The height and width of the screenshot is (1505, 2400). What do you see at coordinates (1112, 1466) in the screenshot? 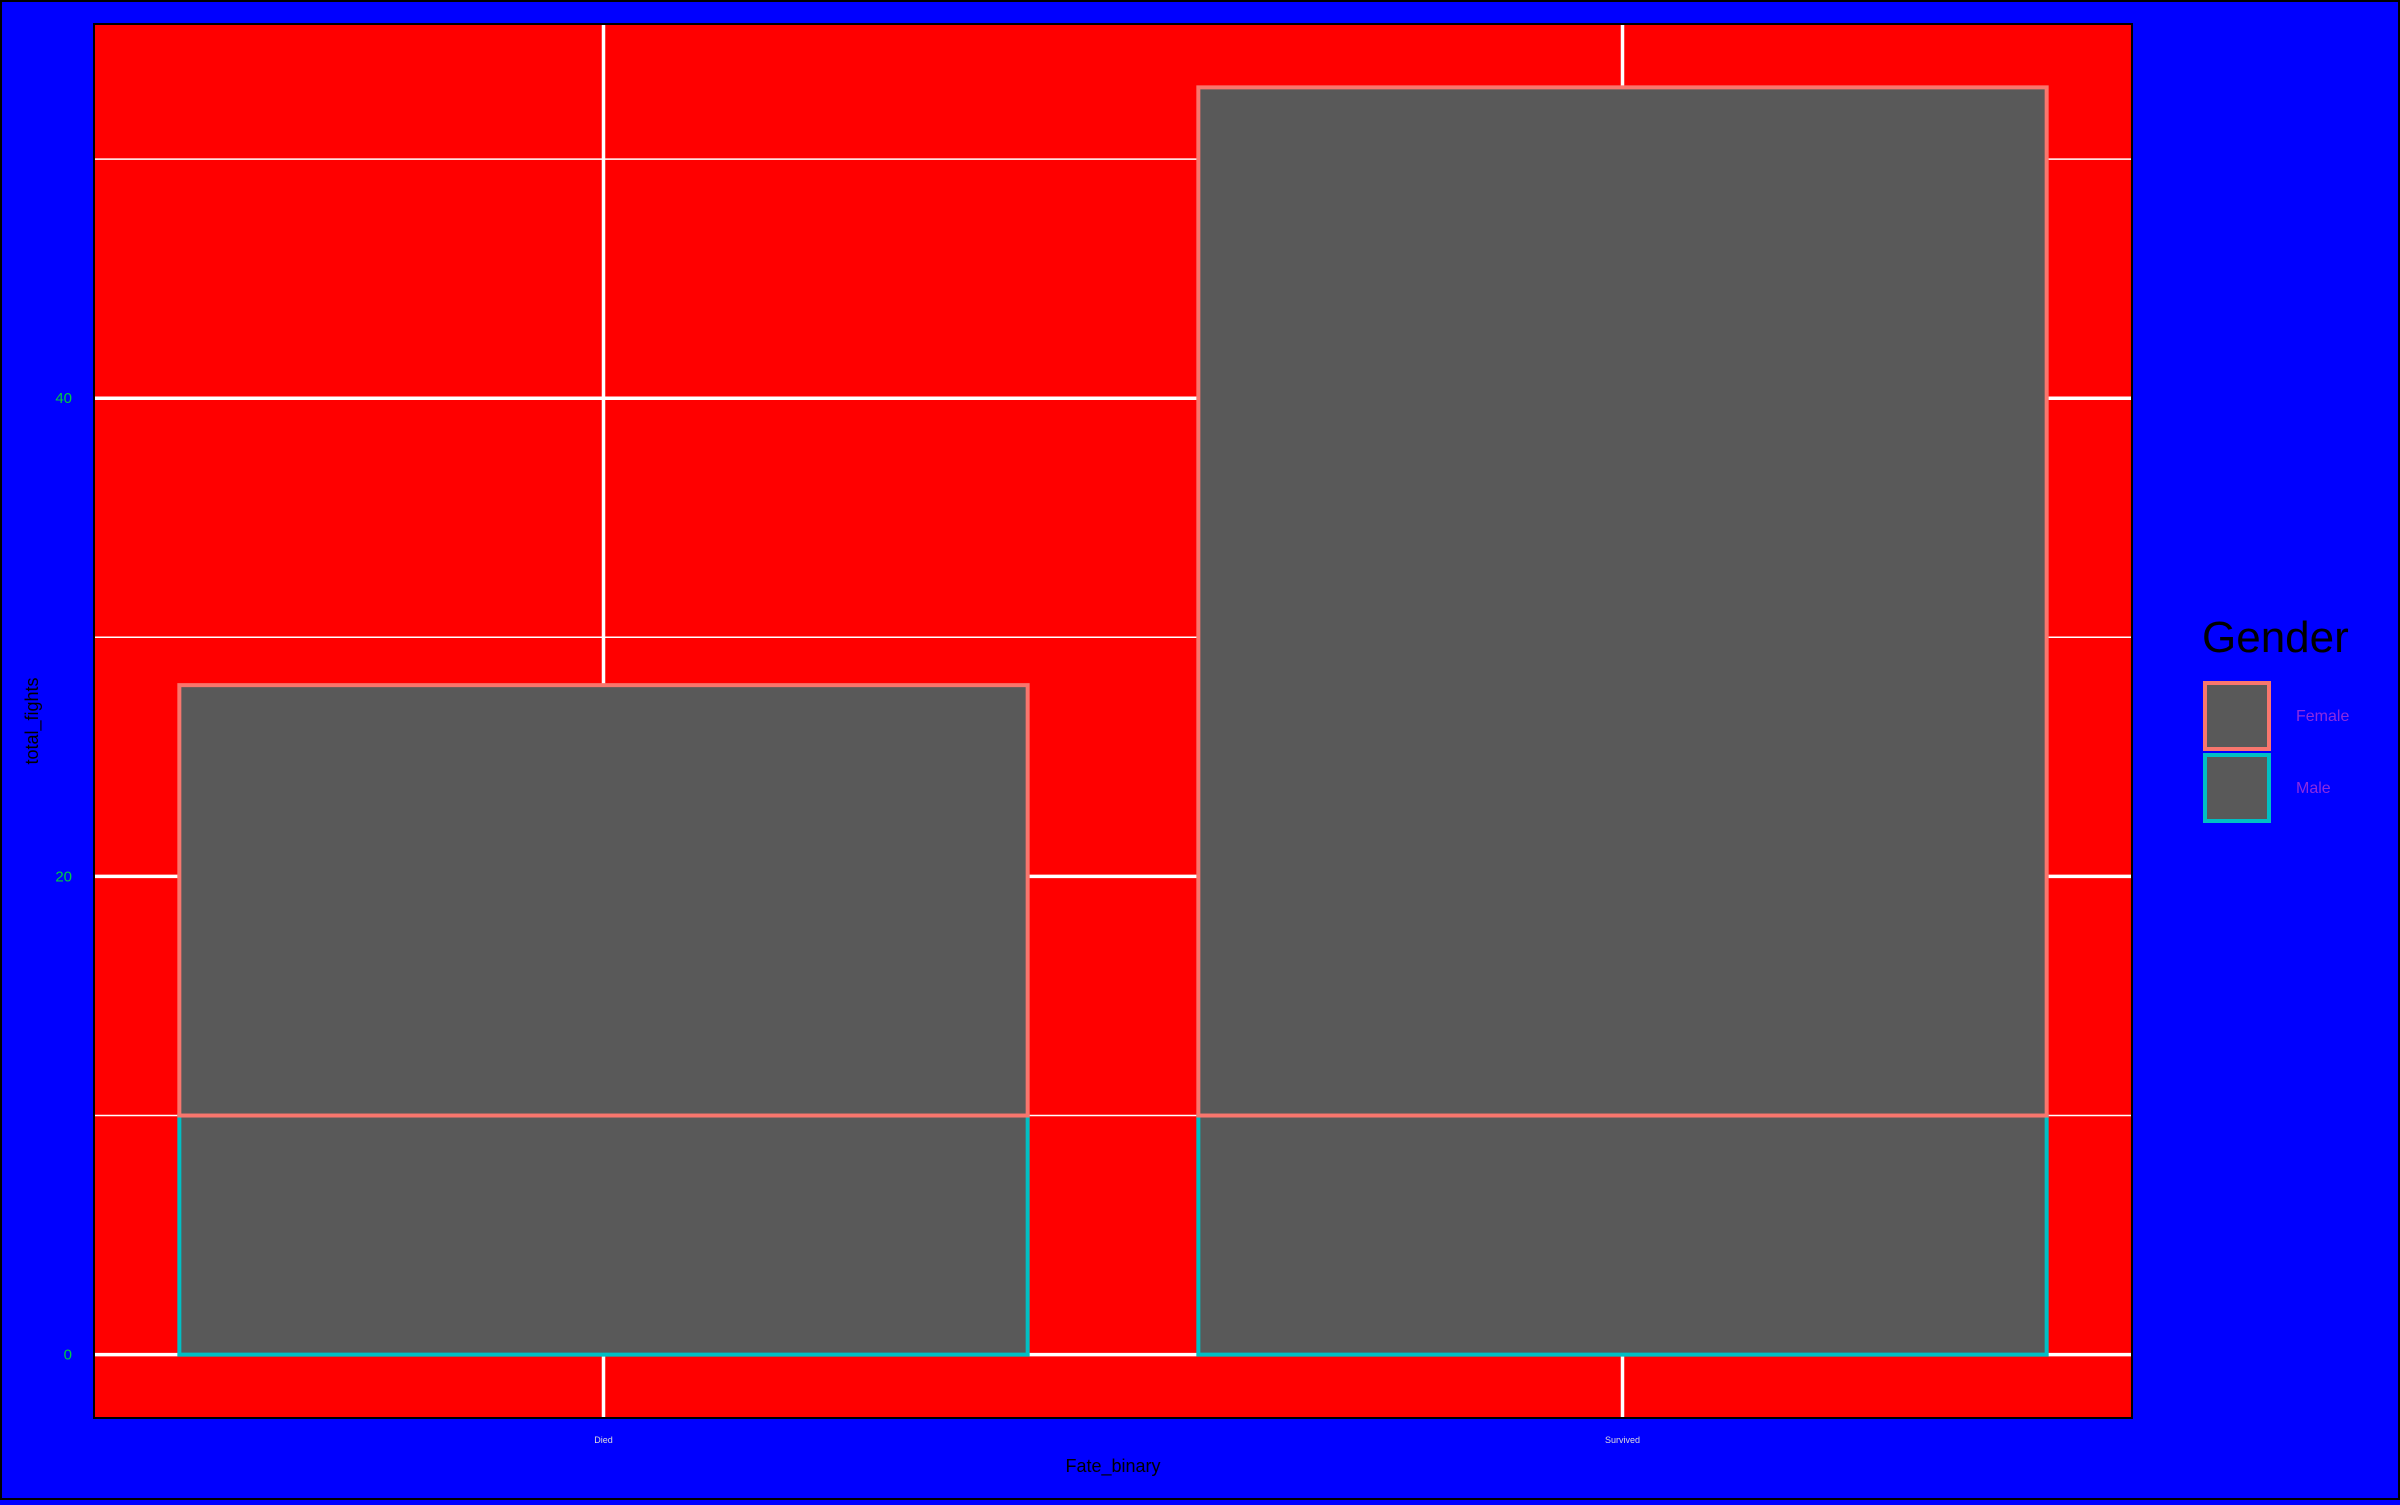
I see `x-axis-title: Fate_binary` at bounding box center [1112, 1466].